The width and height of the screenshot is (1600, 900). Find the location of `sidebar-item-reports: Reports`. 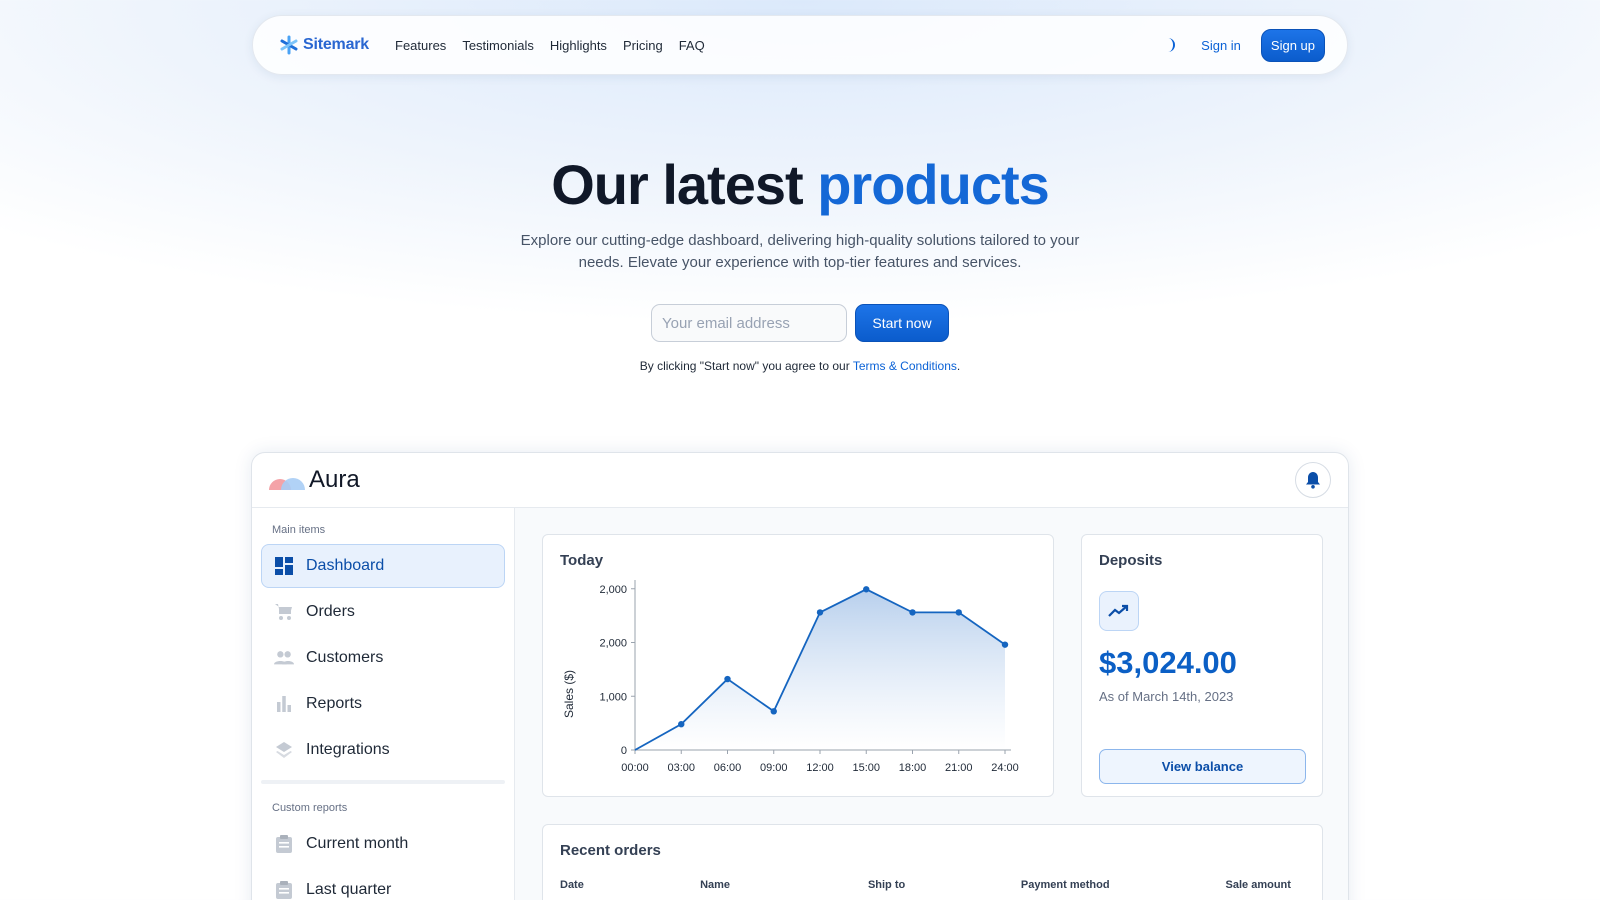

sidebar-item-reports: Reports is located at coordinates (383, 704).